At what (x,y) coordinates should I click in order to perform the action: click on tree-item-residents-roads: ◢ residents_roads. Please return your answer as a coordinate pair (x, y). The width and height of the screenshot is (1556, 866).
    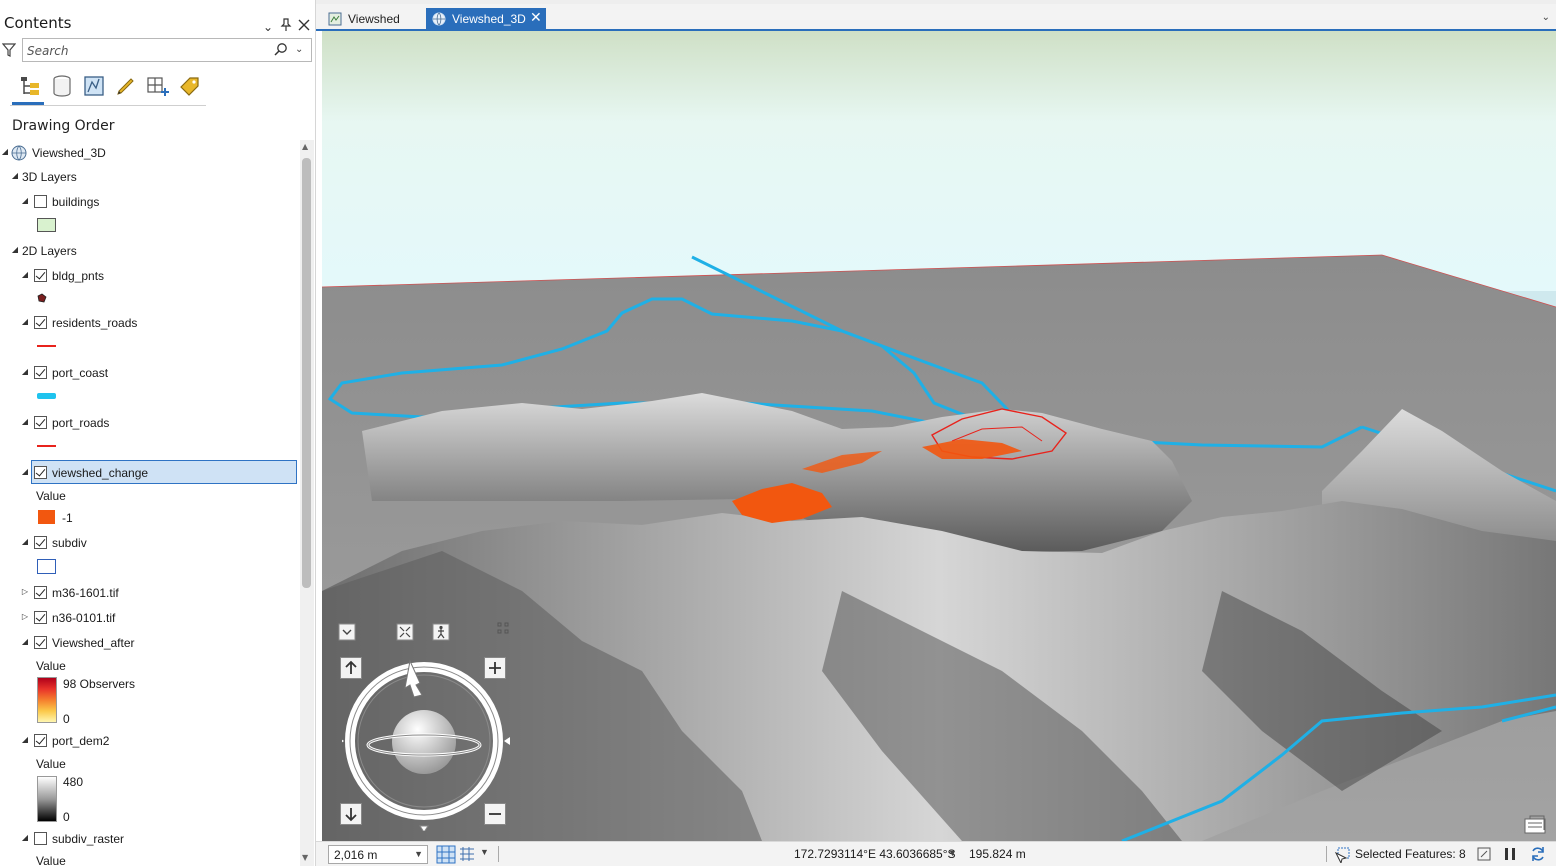
    Looking at the image, I should click on (150, 323).